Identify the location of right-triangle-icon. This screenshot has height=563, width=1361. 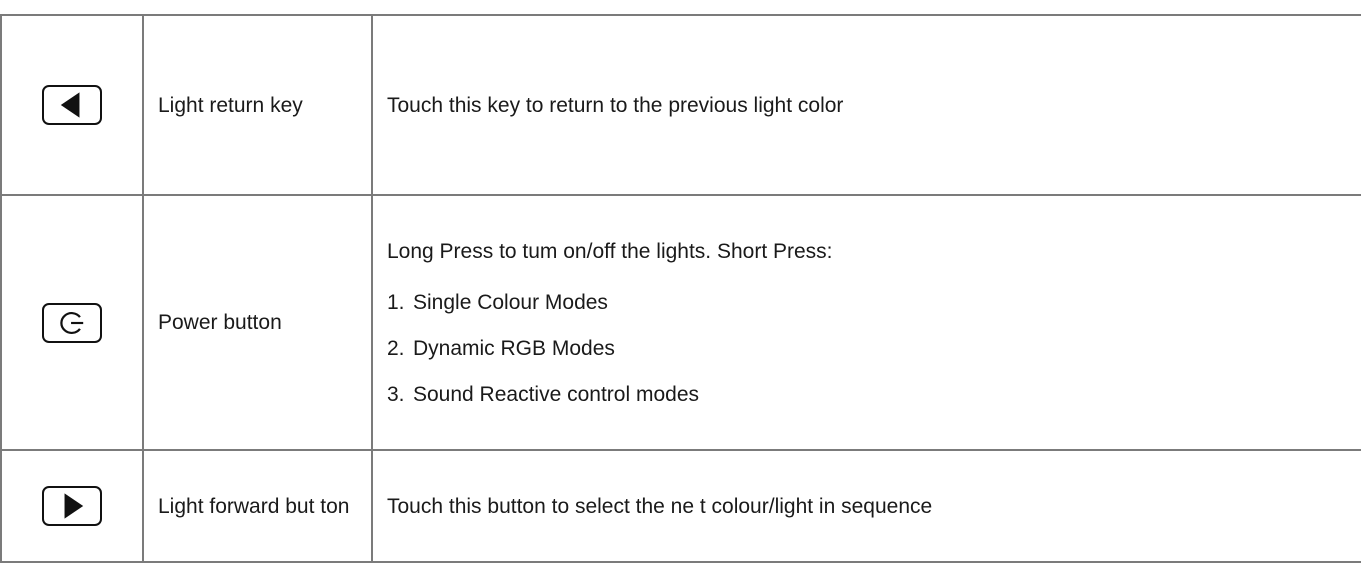
(72, 506).